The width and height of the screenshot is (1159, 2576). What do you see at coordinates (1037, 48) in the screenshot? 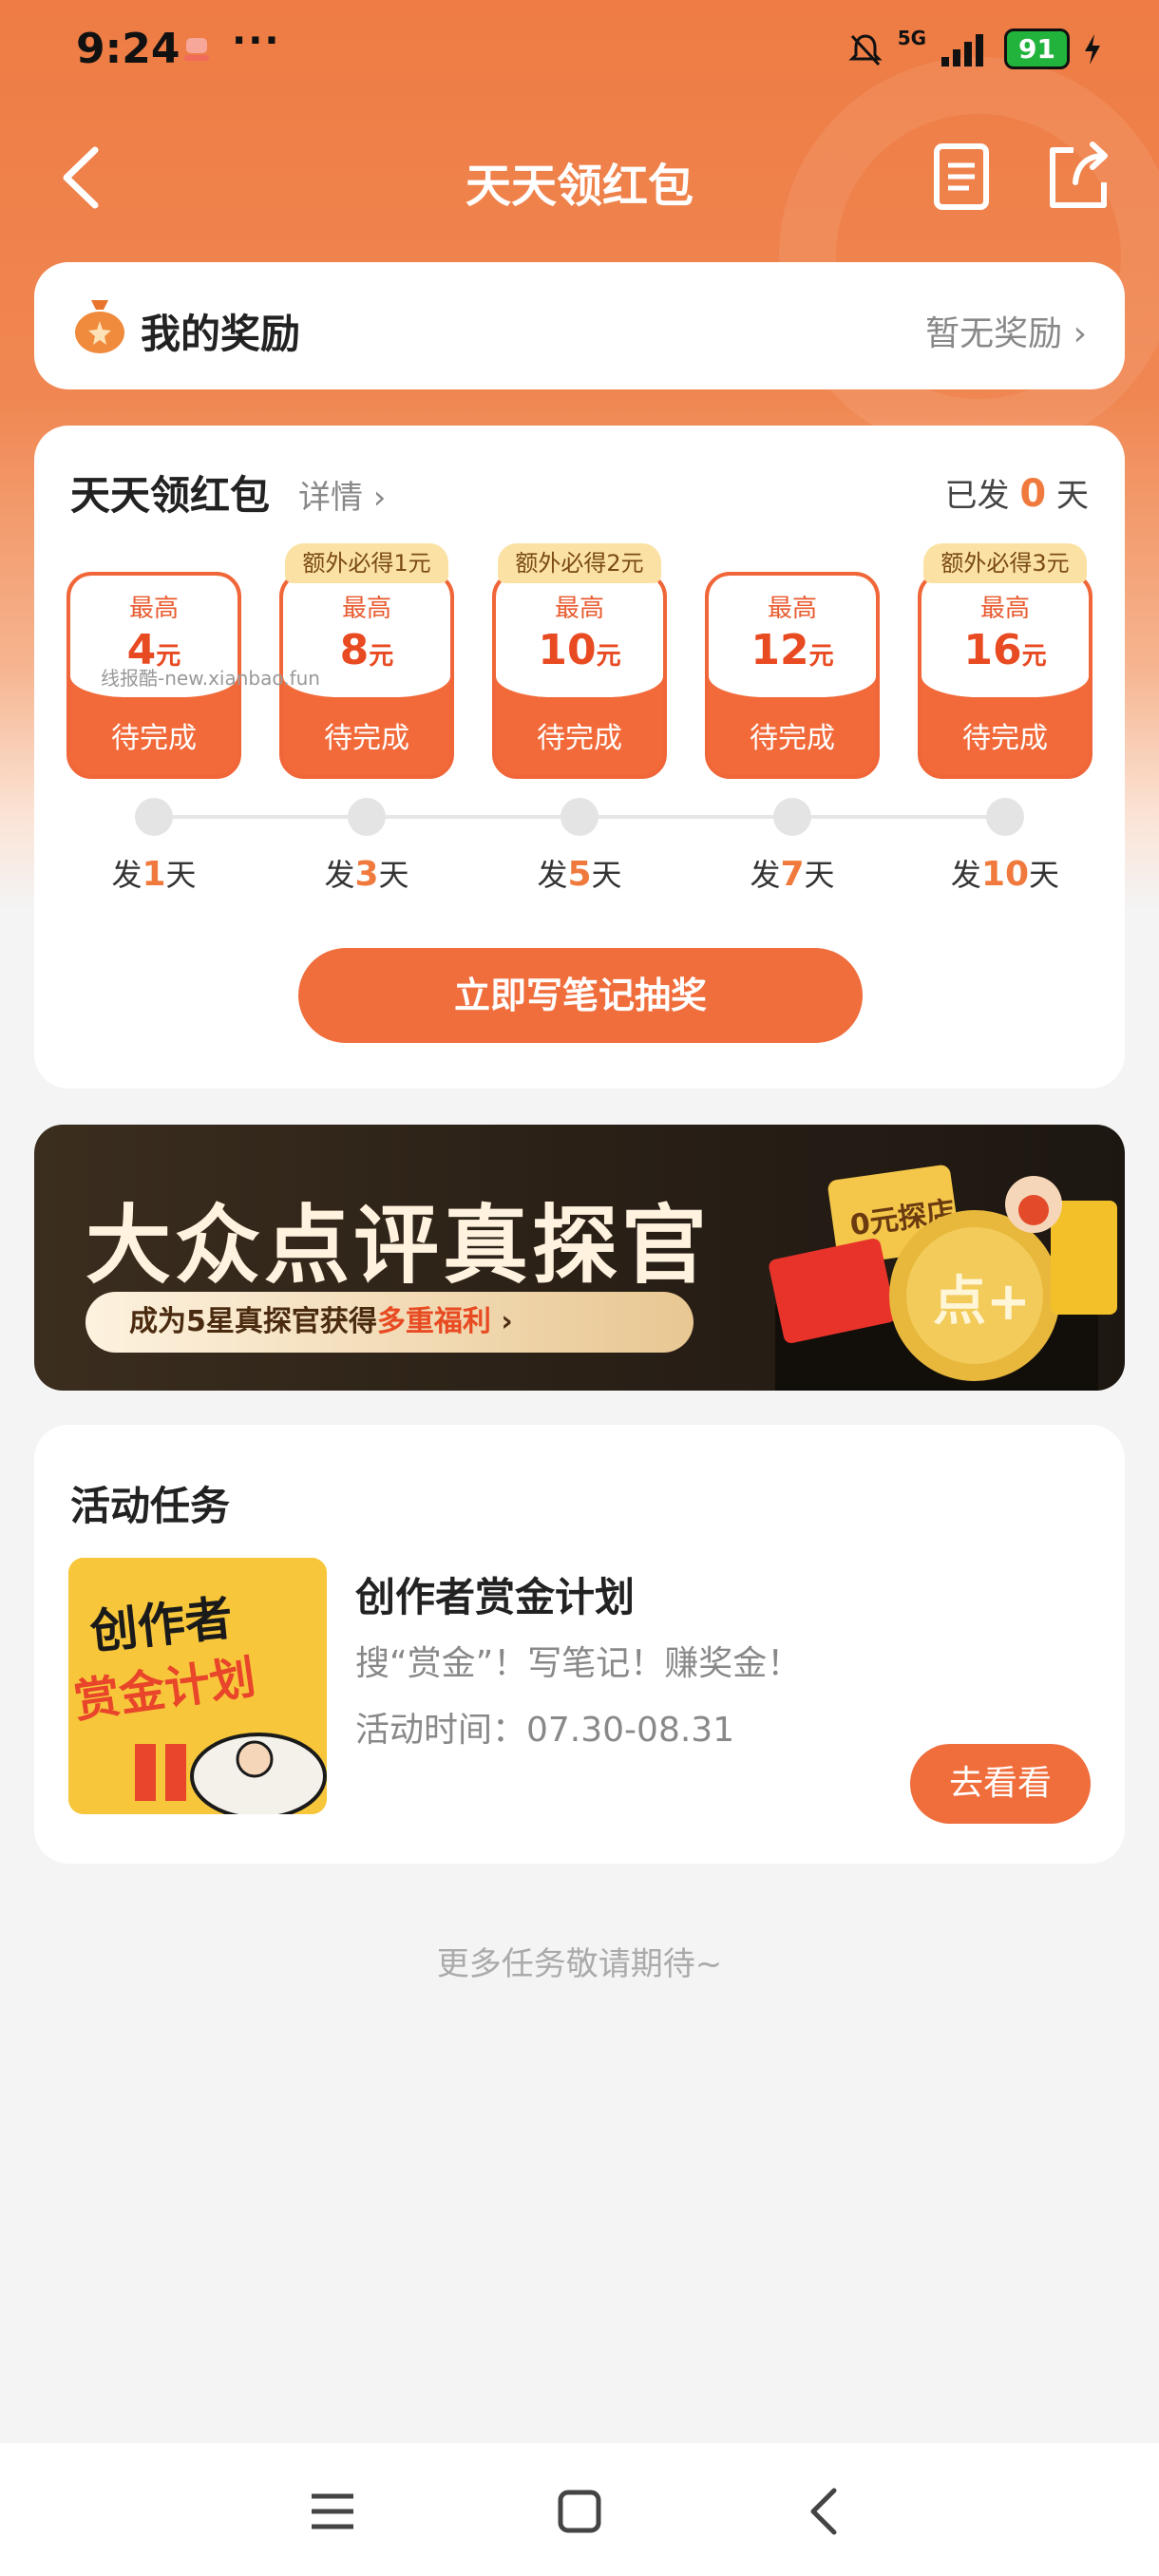
I see `battery-indicator: 91` at bounding box center [1037, 48].